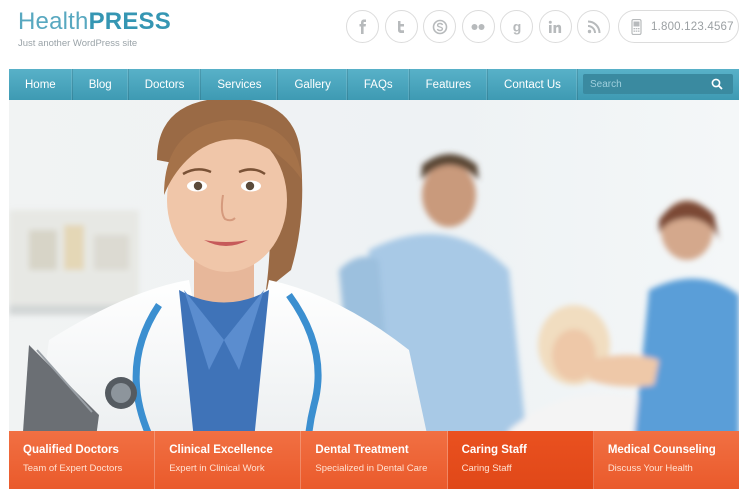 This screenshot has width=750, height=498. I want to click on feature-subtitle: Discuss Your Health, so click(650, 468).